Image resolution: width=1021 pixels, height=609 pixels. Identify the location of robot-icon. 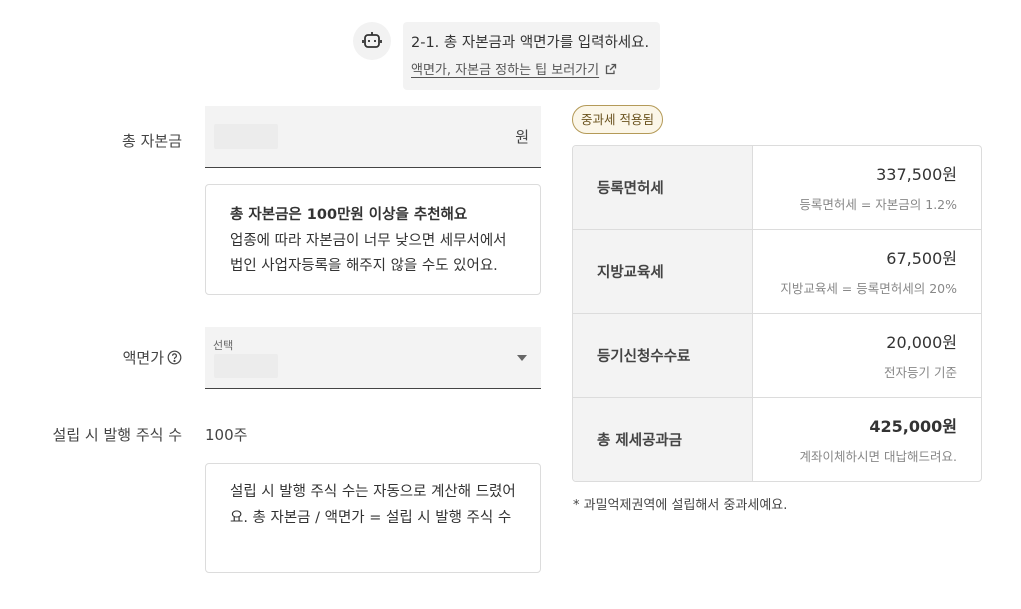
(372, 40).